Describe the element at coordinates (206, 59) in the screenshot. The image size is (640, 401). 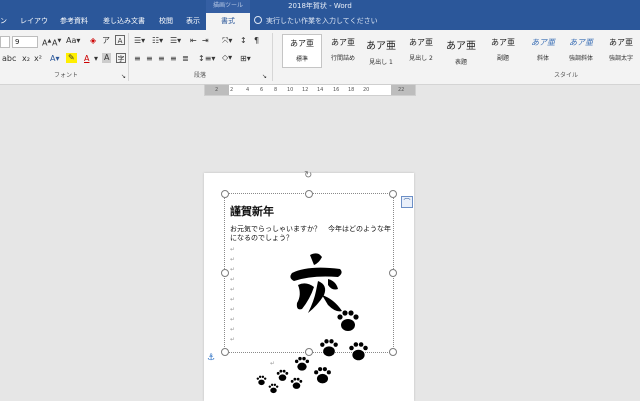
I see `line-spacing-icon: ↕≡▾` at that location.